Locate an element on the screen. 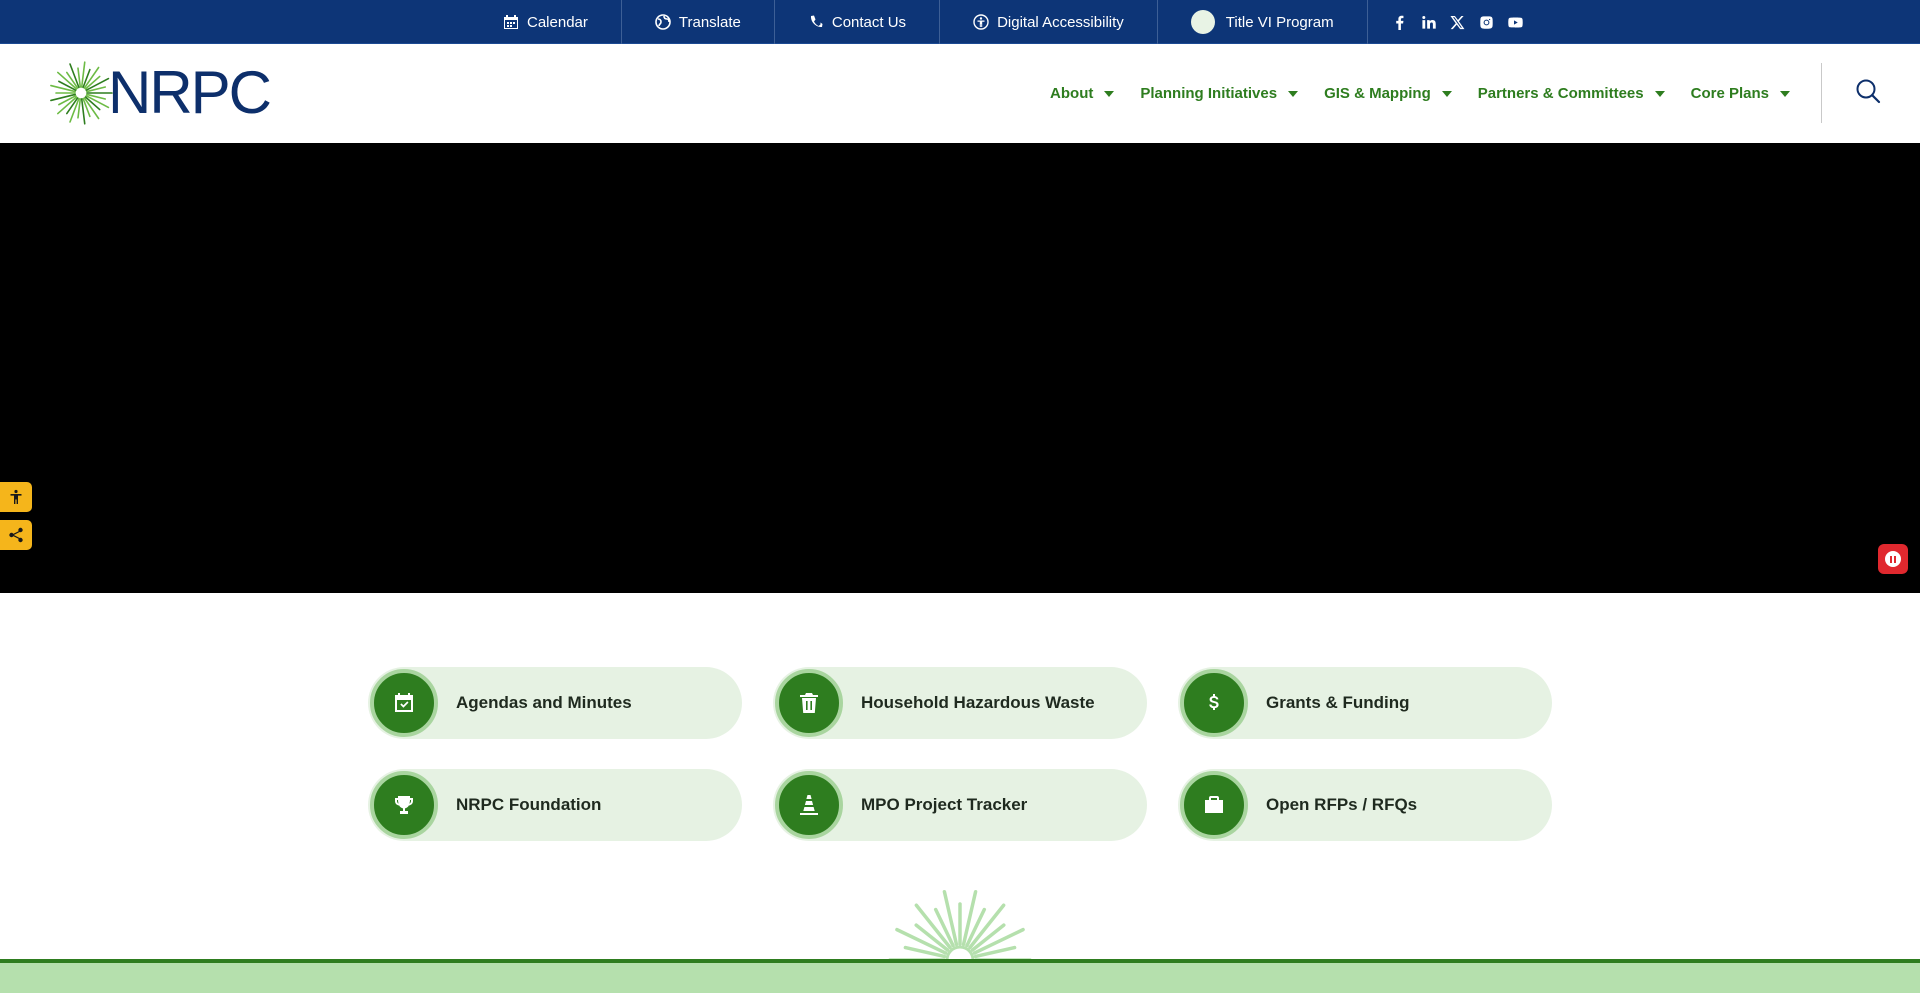 The height and width of the screenshot is (993, 1920). share-icon is located at coordinates (16, 535).